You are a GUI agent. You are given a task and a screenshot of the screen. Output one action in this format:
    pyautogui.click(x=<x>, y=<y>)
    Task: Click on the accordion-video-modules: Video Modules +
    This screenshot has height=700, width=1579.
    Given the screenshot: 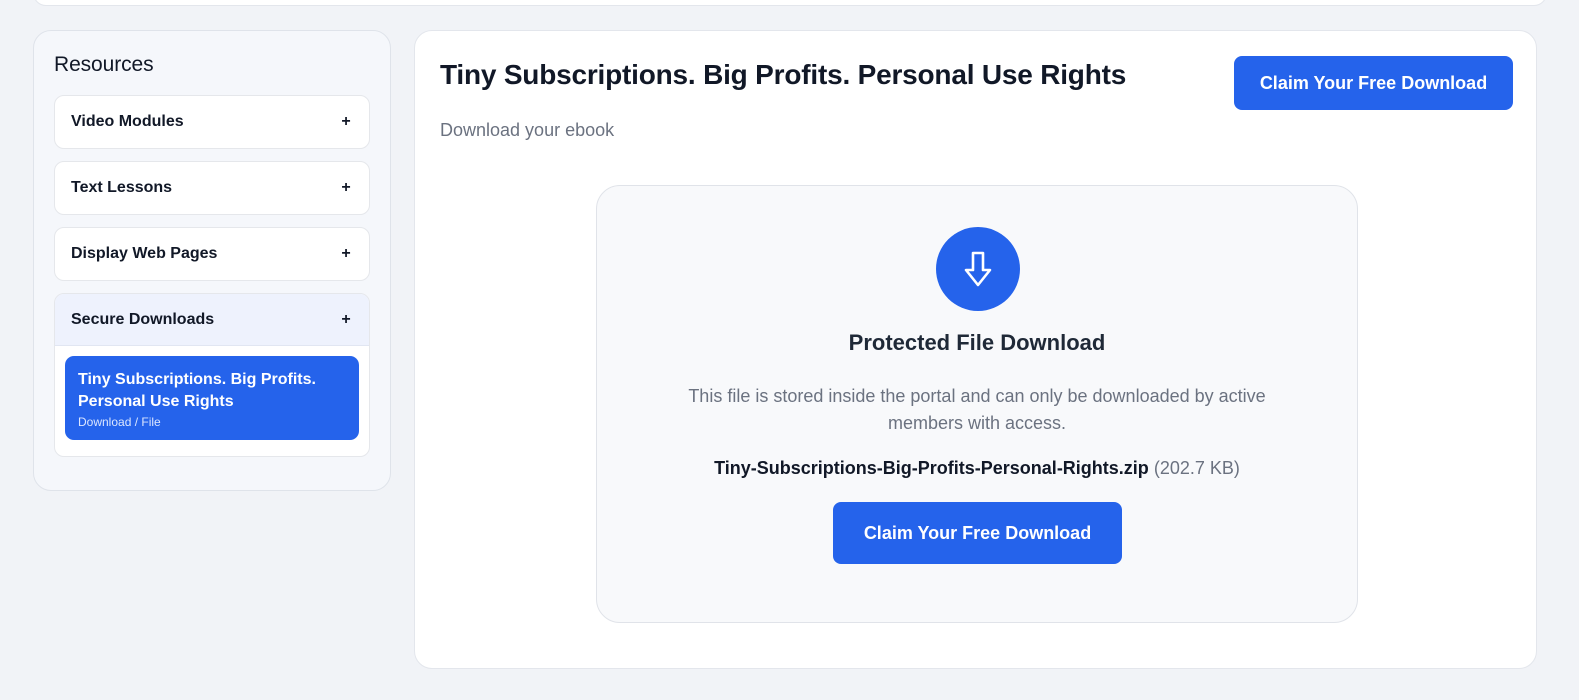 What is the action you would take?
    pyautogui.click(x=212, y=122)
    